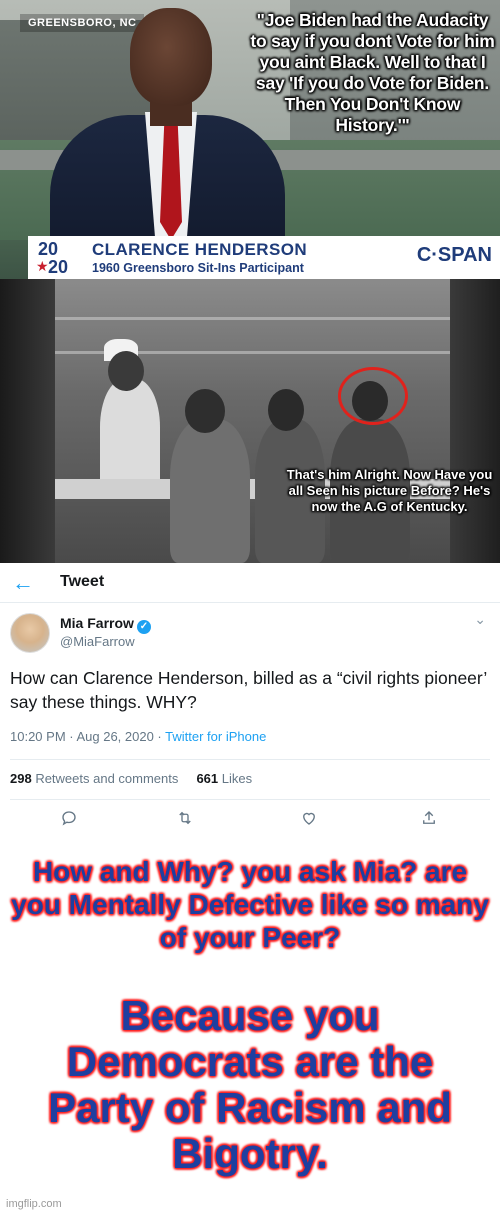  Describe the element at coordinates (30, 633) in the screenshot. I see `avatar` at that location.